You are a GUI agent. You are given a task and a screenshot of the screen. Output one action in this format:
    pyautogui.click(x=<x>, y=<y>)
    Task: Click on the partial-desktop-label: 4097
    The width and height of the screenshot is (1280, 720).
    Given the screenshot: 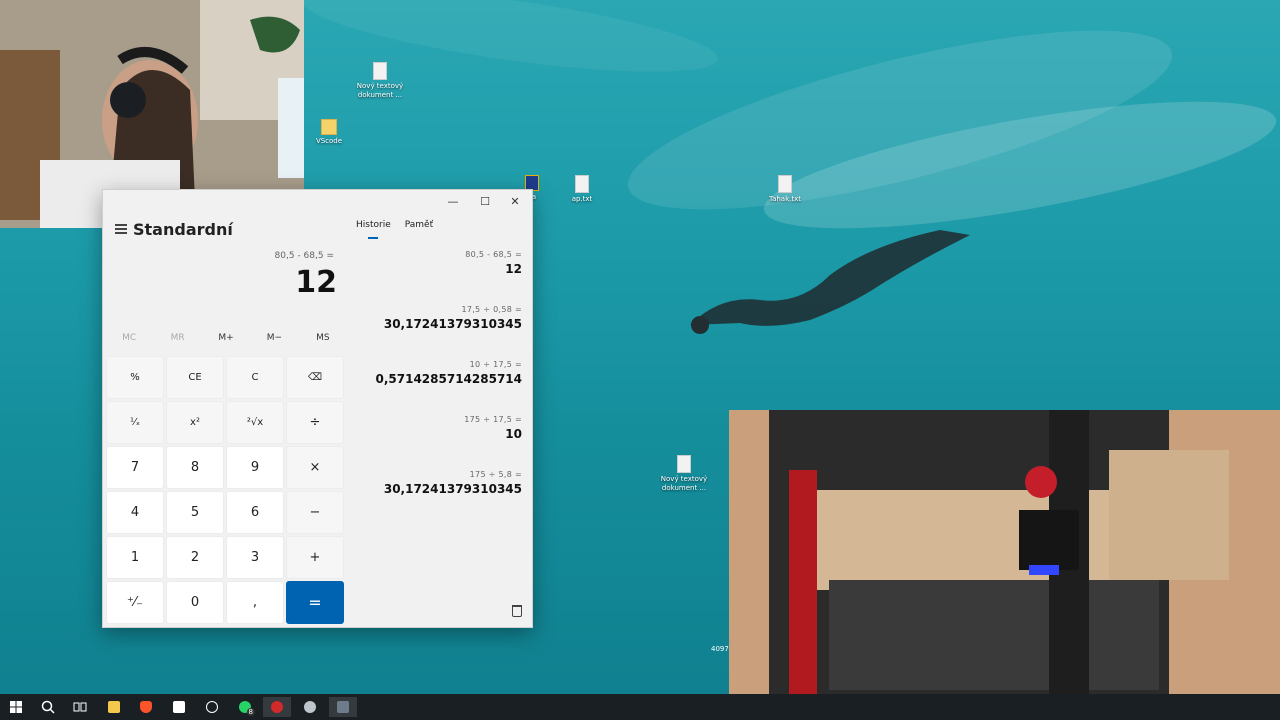 What is the action you would take?
    pyautogui.click(x=720, y=649)
    